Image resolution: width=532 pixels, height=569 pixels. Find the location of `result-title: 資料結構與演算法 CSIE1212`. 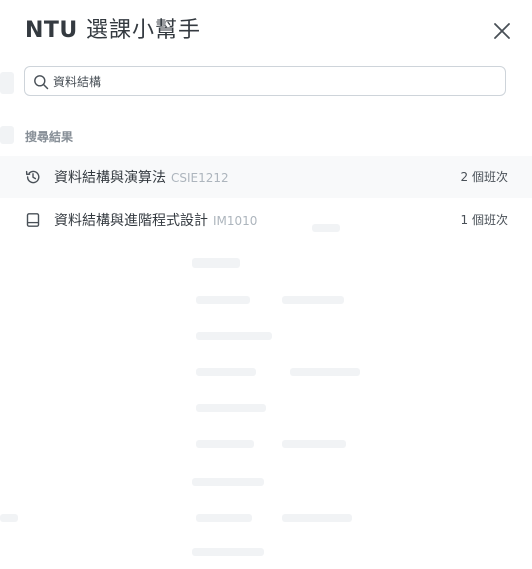

result-title: 資料結構與演算法 CSIE1212 is located at coordinates (141, 177).